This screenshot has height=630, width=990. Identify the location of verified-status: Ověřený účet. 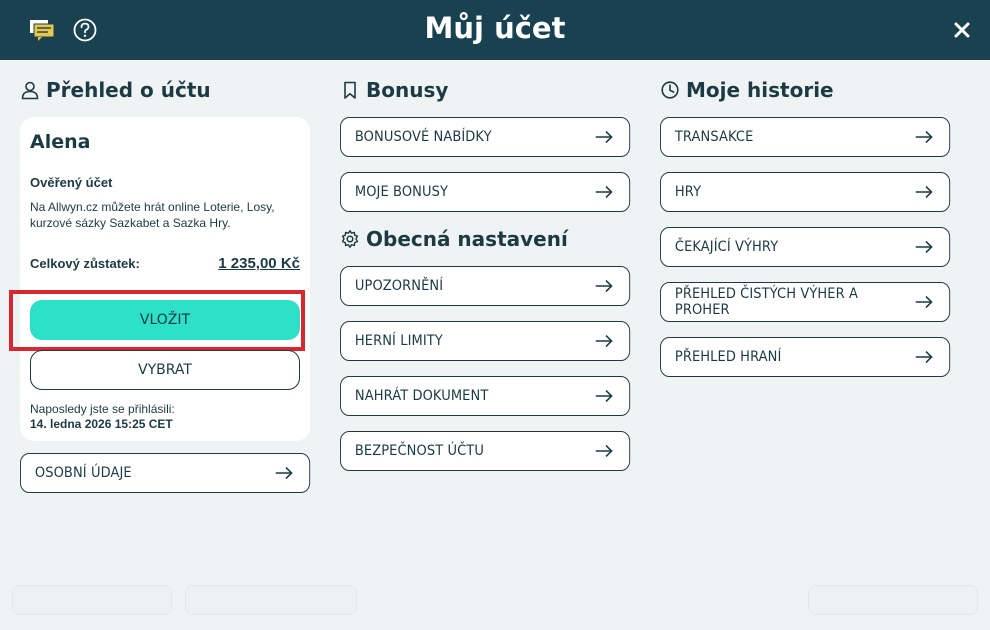
(71, 182).